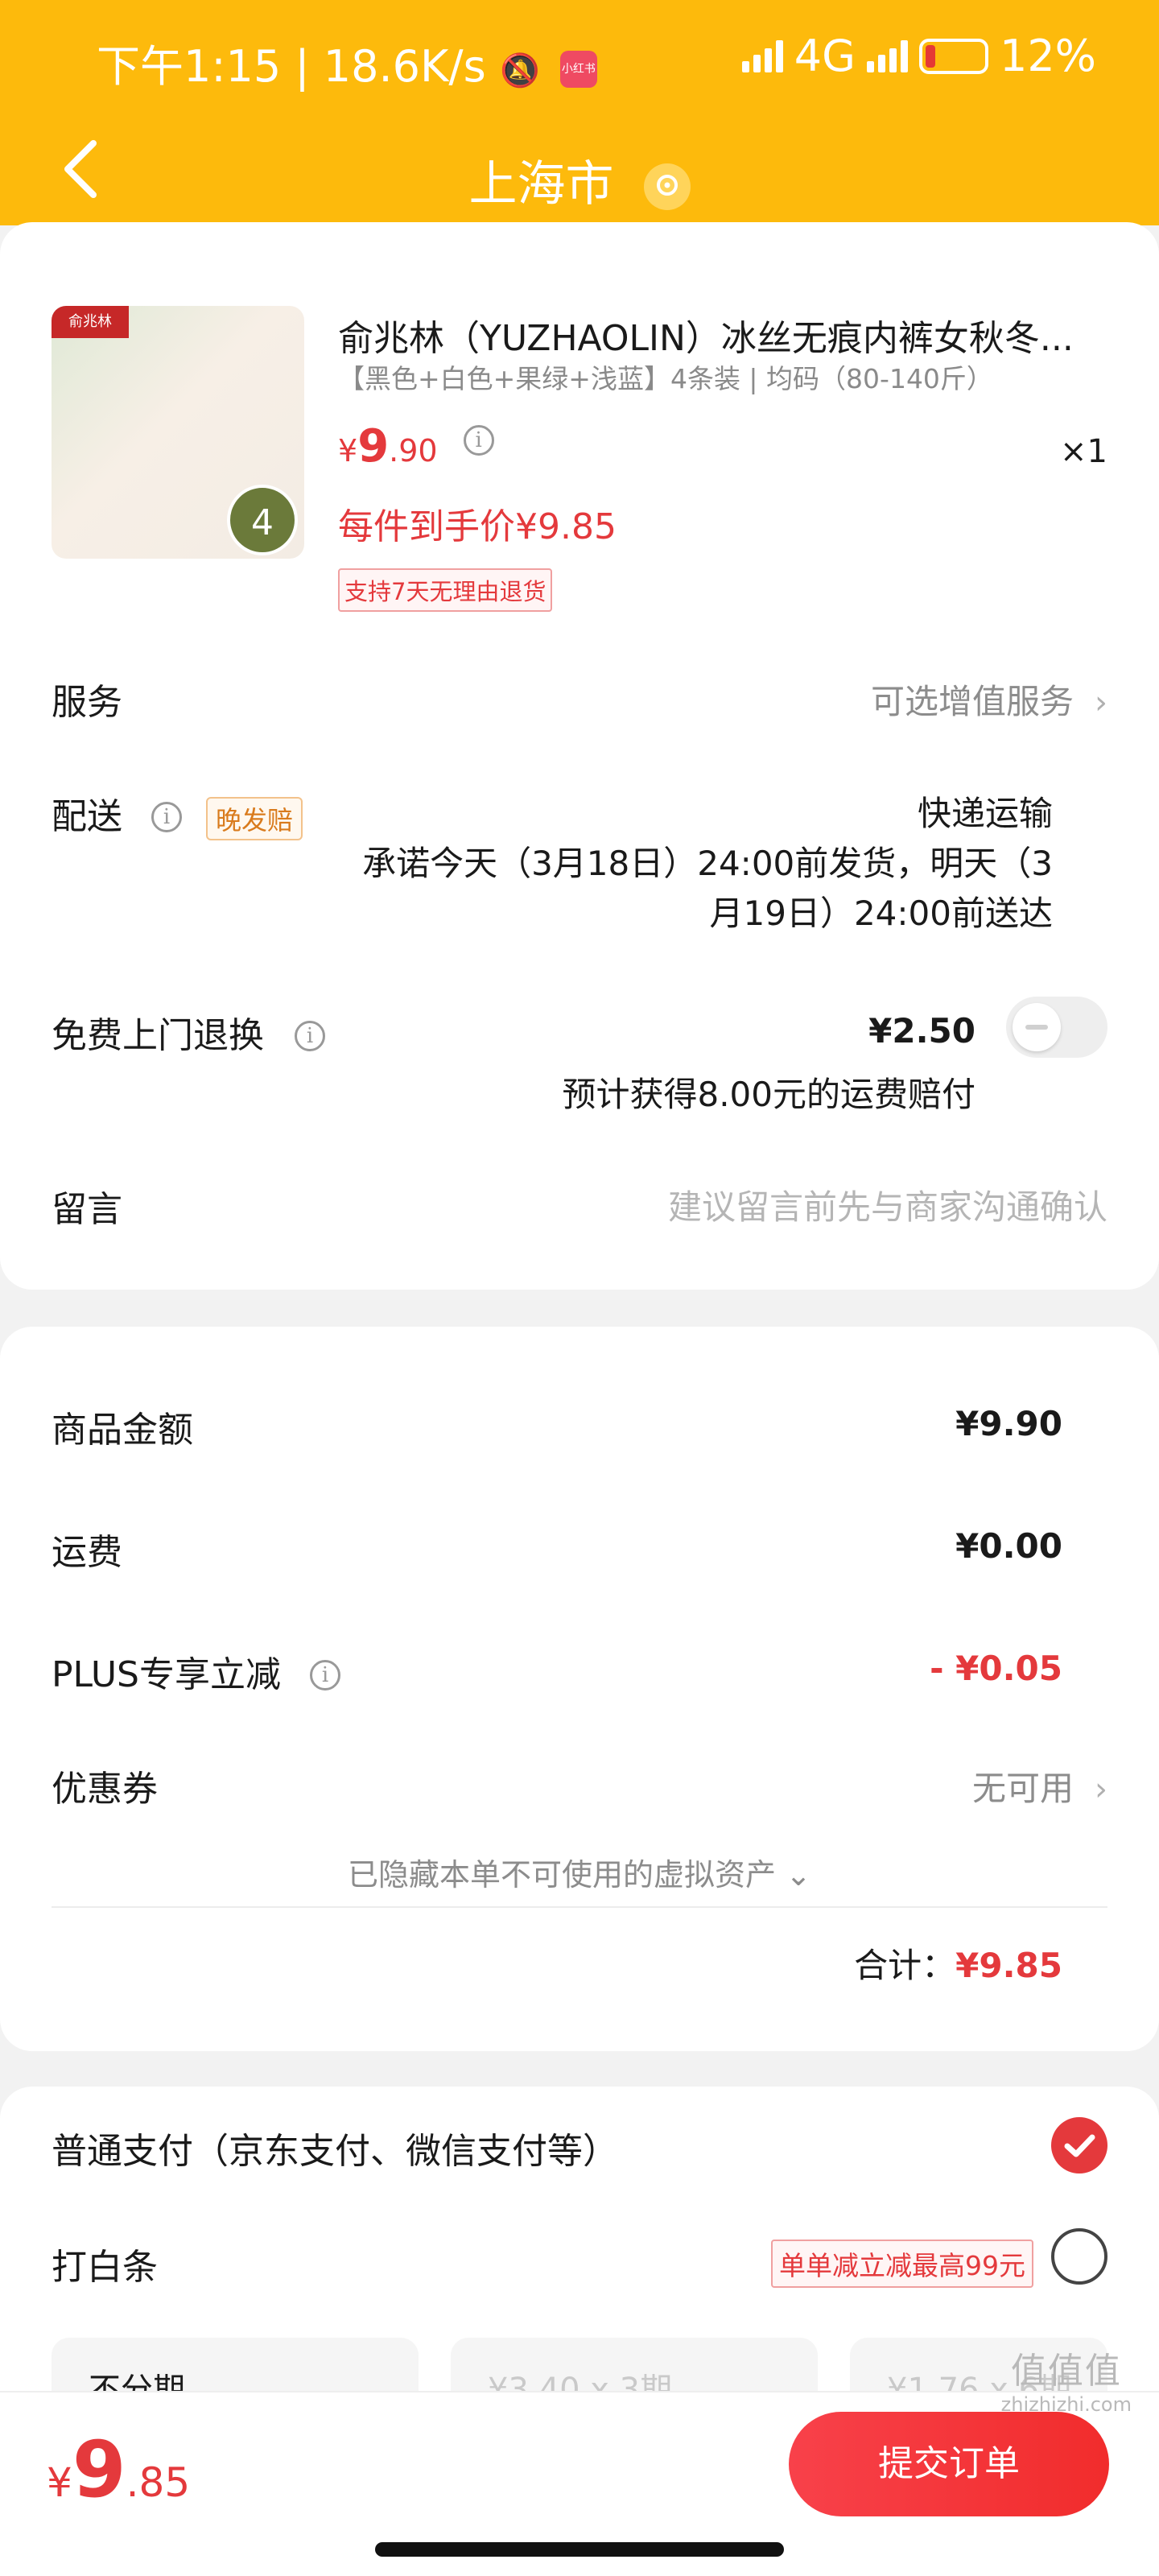 This screenshot has width=1159, height=2576. I want to click on service-value: 可选增值服务, so click(972, 701).